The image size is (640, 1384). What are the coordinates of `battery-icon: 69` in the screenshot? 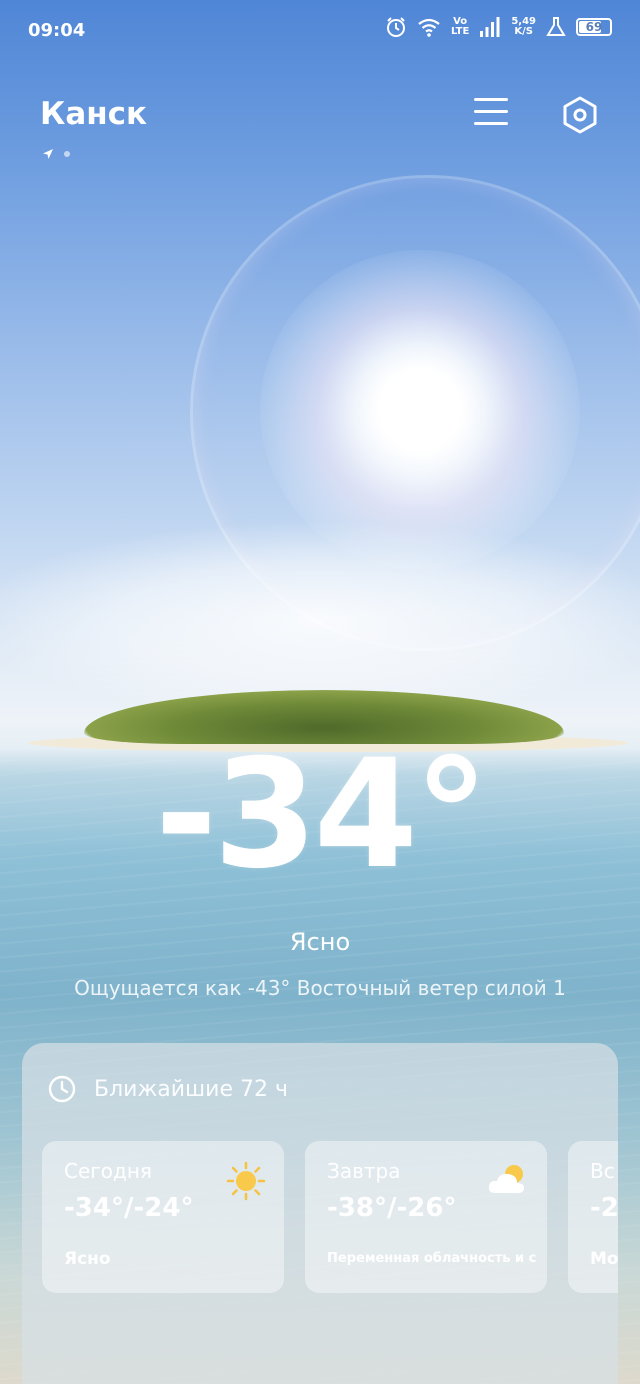 It's located at (594, 27).